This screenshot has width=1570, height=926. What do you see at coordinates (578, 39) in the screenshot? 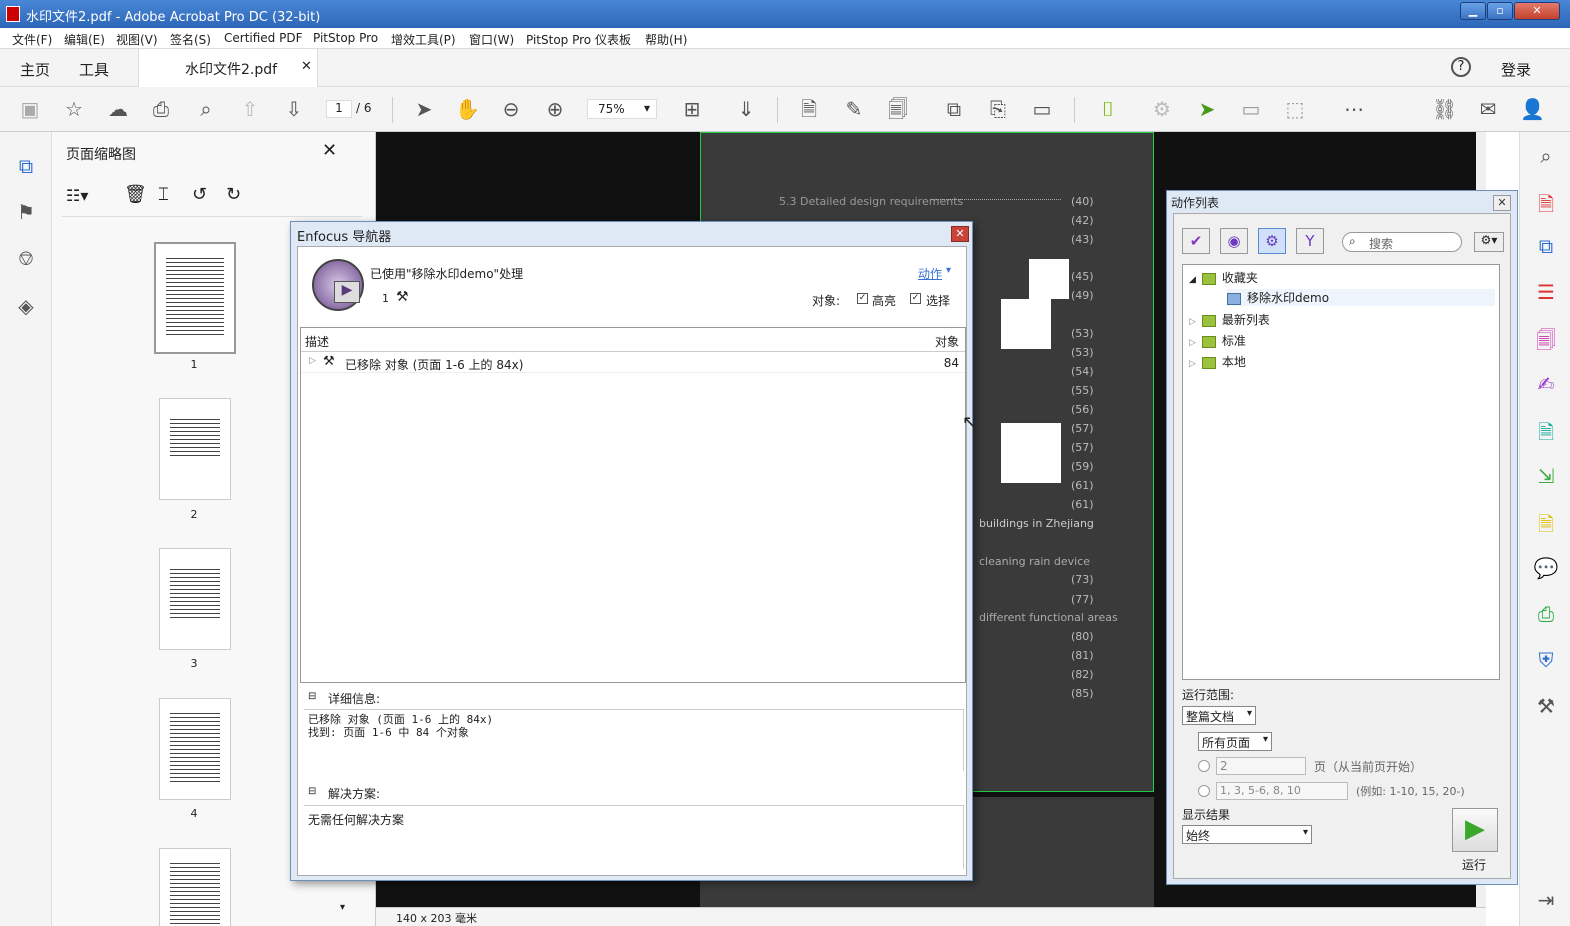
I see `menu-pitstop-dashboard: PitStop Pro 仪表板` at bounding box center [578, 39].